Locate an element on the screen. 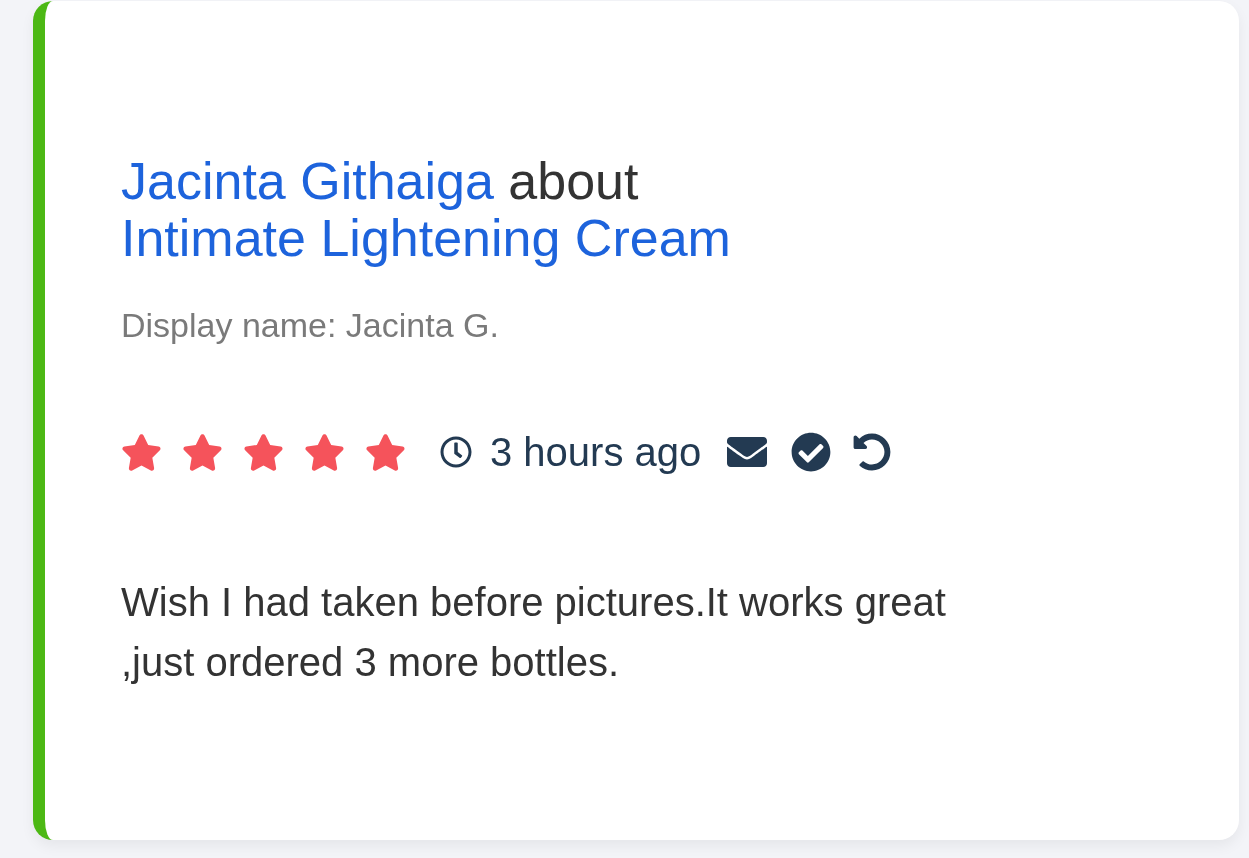 This screenshot has width=1249, height=858. about-label: about is located at coordinates (573, 181).